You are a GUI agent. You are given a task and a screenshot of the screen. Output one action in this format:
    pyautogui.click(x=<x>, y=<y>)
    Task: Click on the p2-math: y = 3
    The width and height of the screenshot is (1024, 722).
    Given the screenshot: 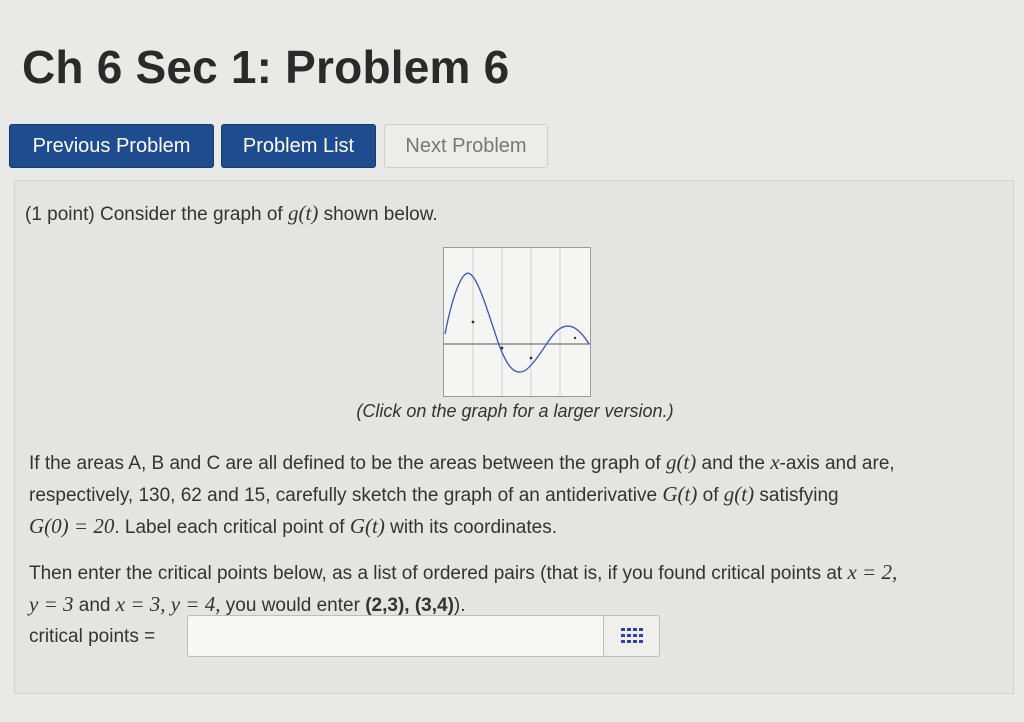 What is the action you would take?
    pyautogui.click(x=51, y=604)
    